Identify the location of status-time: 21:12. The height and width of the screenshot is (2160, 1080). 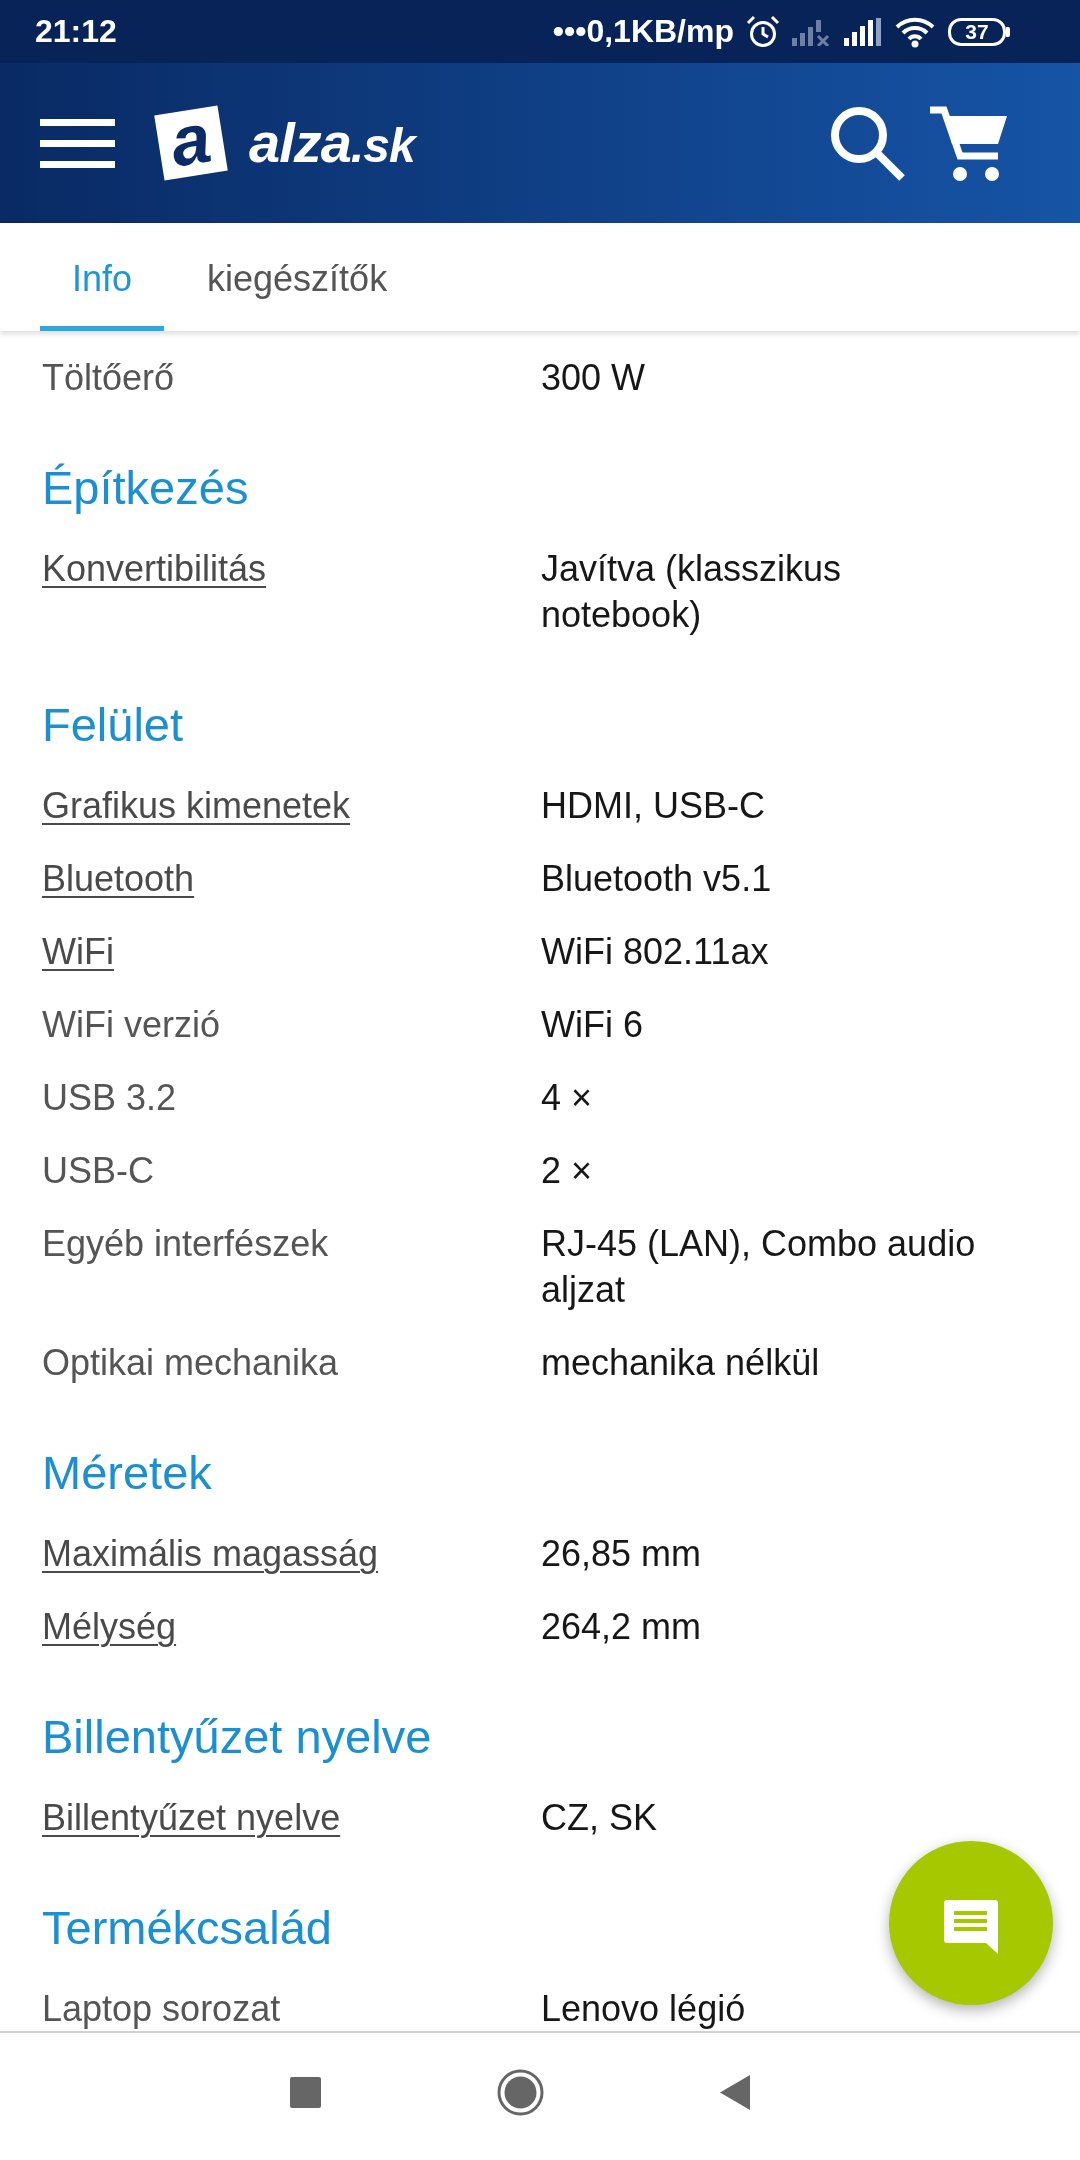
(76, 31).